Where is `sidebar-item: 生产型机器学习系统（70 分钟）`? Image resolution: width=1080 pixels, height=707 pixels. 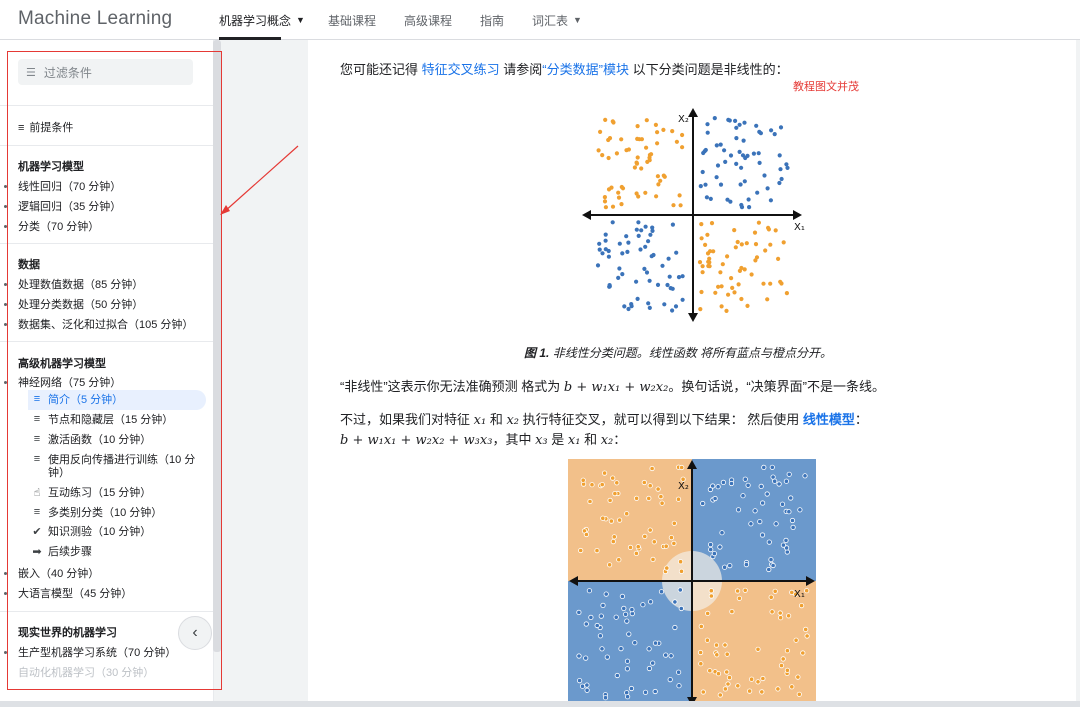 sidebar-item: 生产型机器学习系统（70 分钟） is located at coordinates (97, 652).